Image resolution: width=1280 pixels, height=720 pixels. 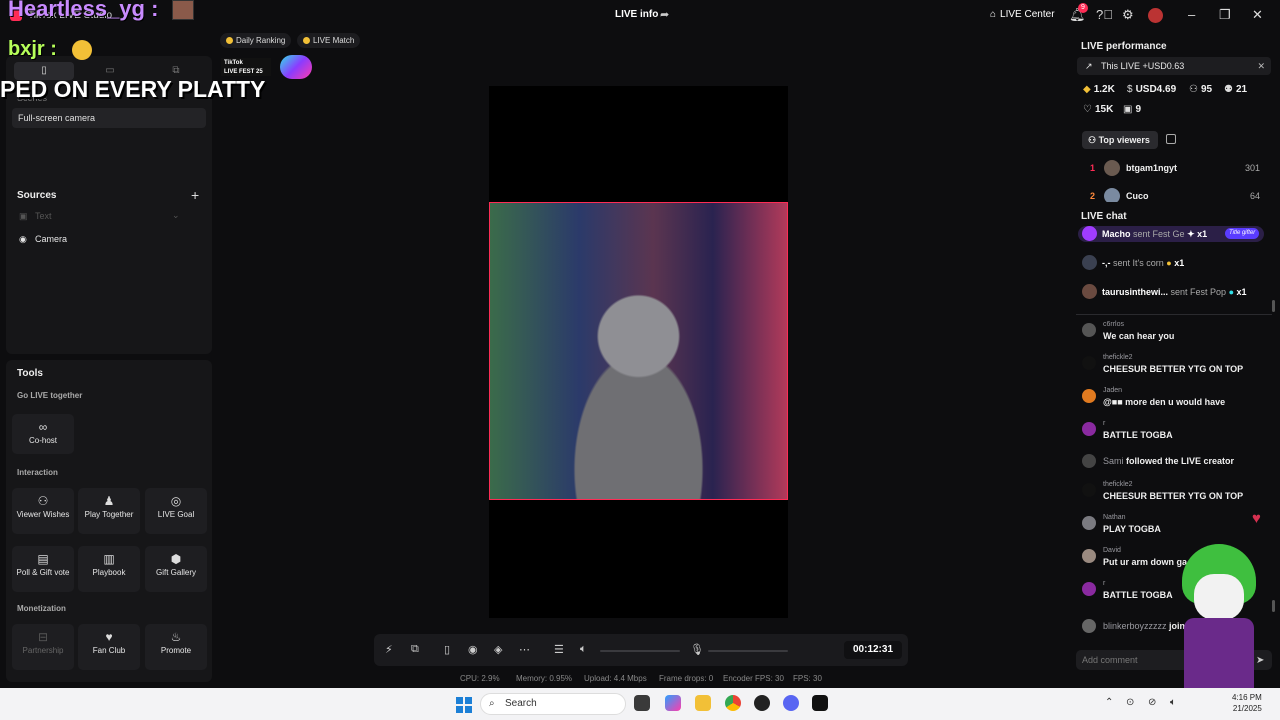 I want to click on list-icon, so click(x=1171, y=139).